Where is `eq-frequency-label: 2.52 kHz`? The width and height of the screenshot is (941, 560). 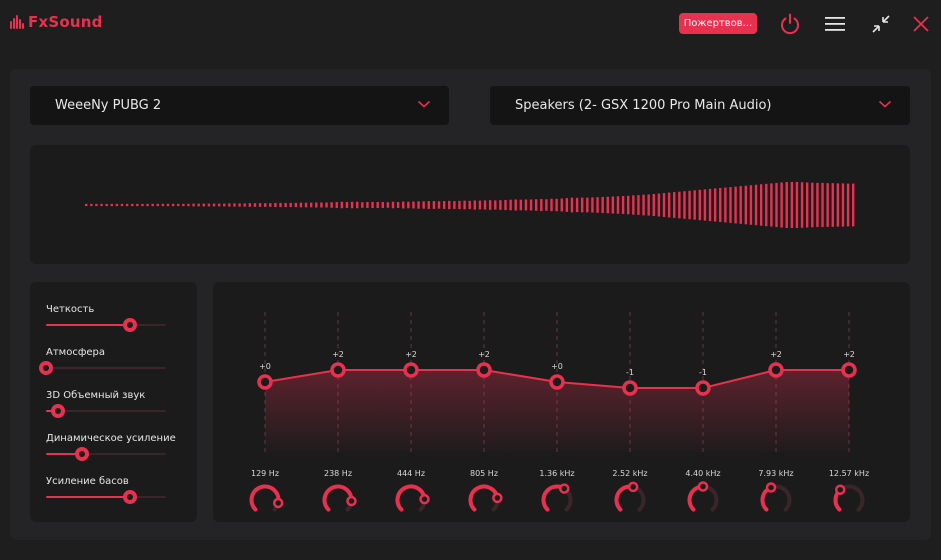 eq-frequency-label: 2.52 kHz is located at coordinates (629, 473).